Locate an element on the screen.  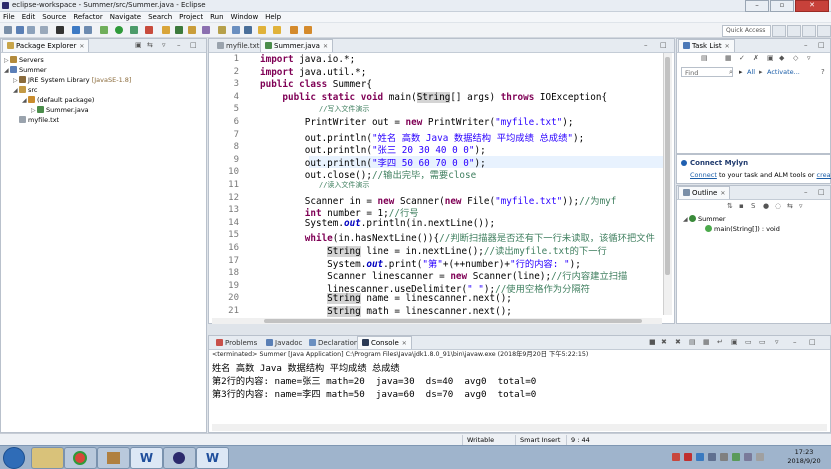
sync-icon: ◆ is located at coordinates (781, 58).